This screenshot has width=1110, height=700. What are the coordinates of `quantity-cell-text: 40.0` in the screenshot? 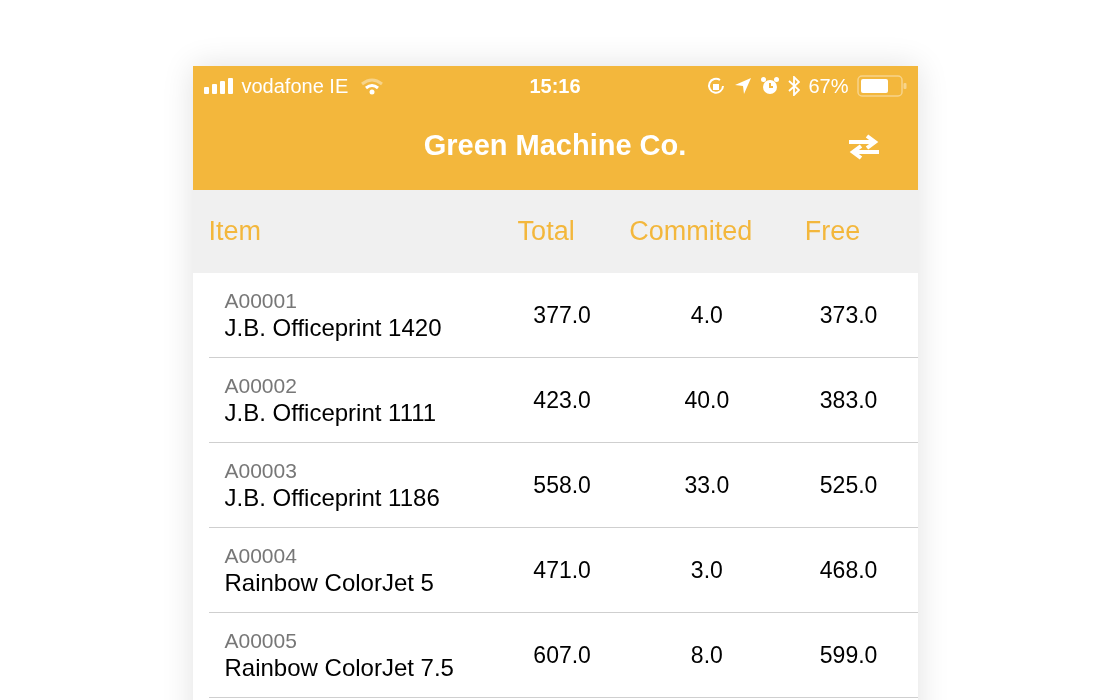 It's located at (707, 400).